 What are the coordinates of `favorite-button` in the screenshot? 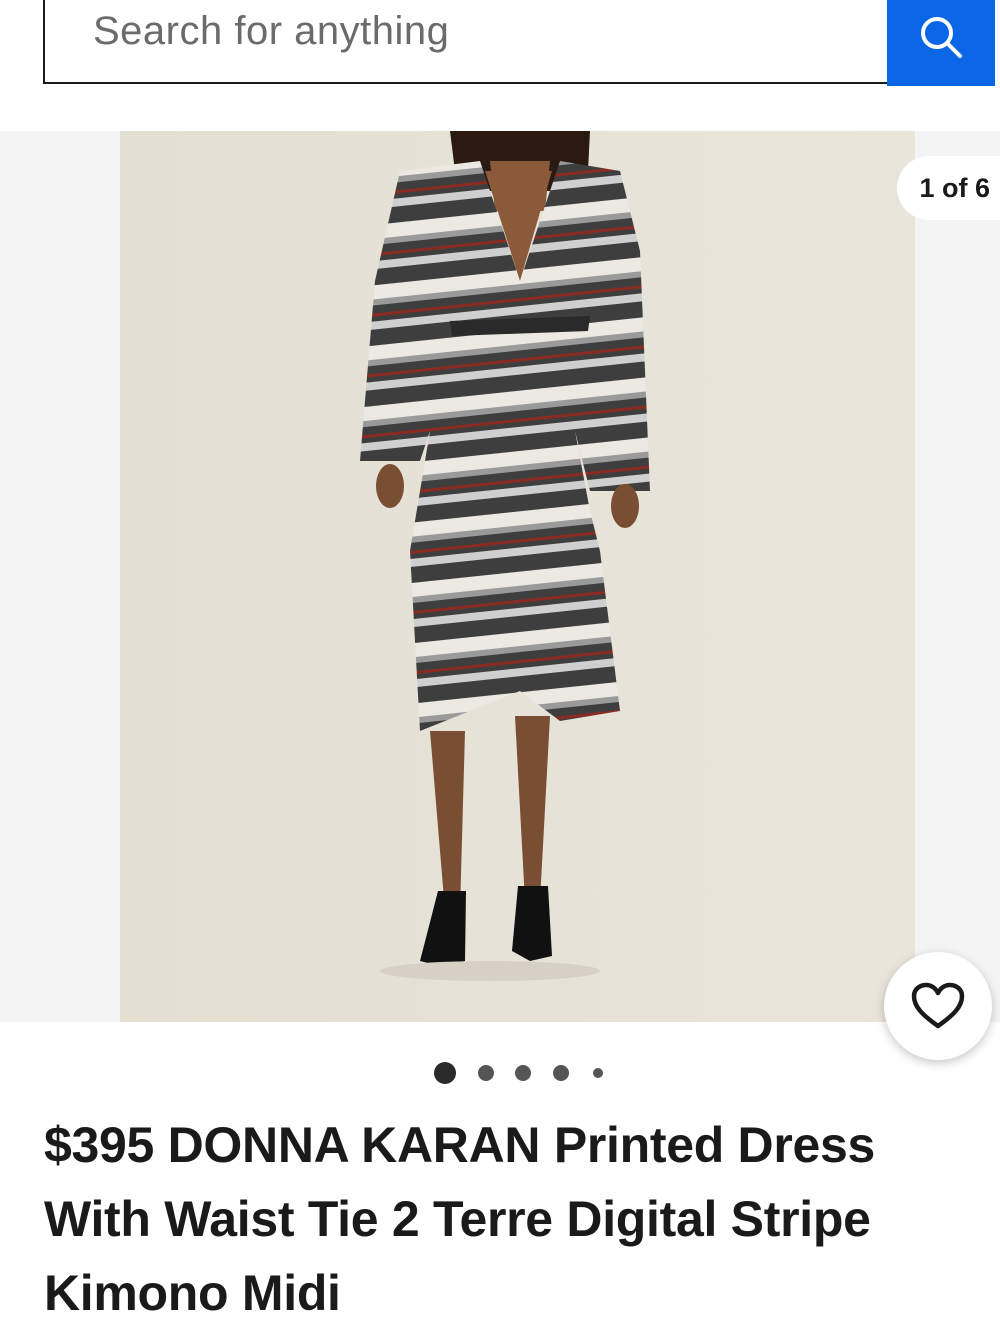 It's located at (938, 1006).